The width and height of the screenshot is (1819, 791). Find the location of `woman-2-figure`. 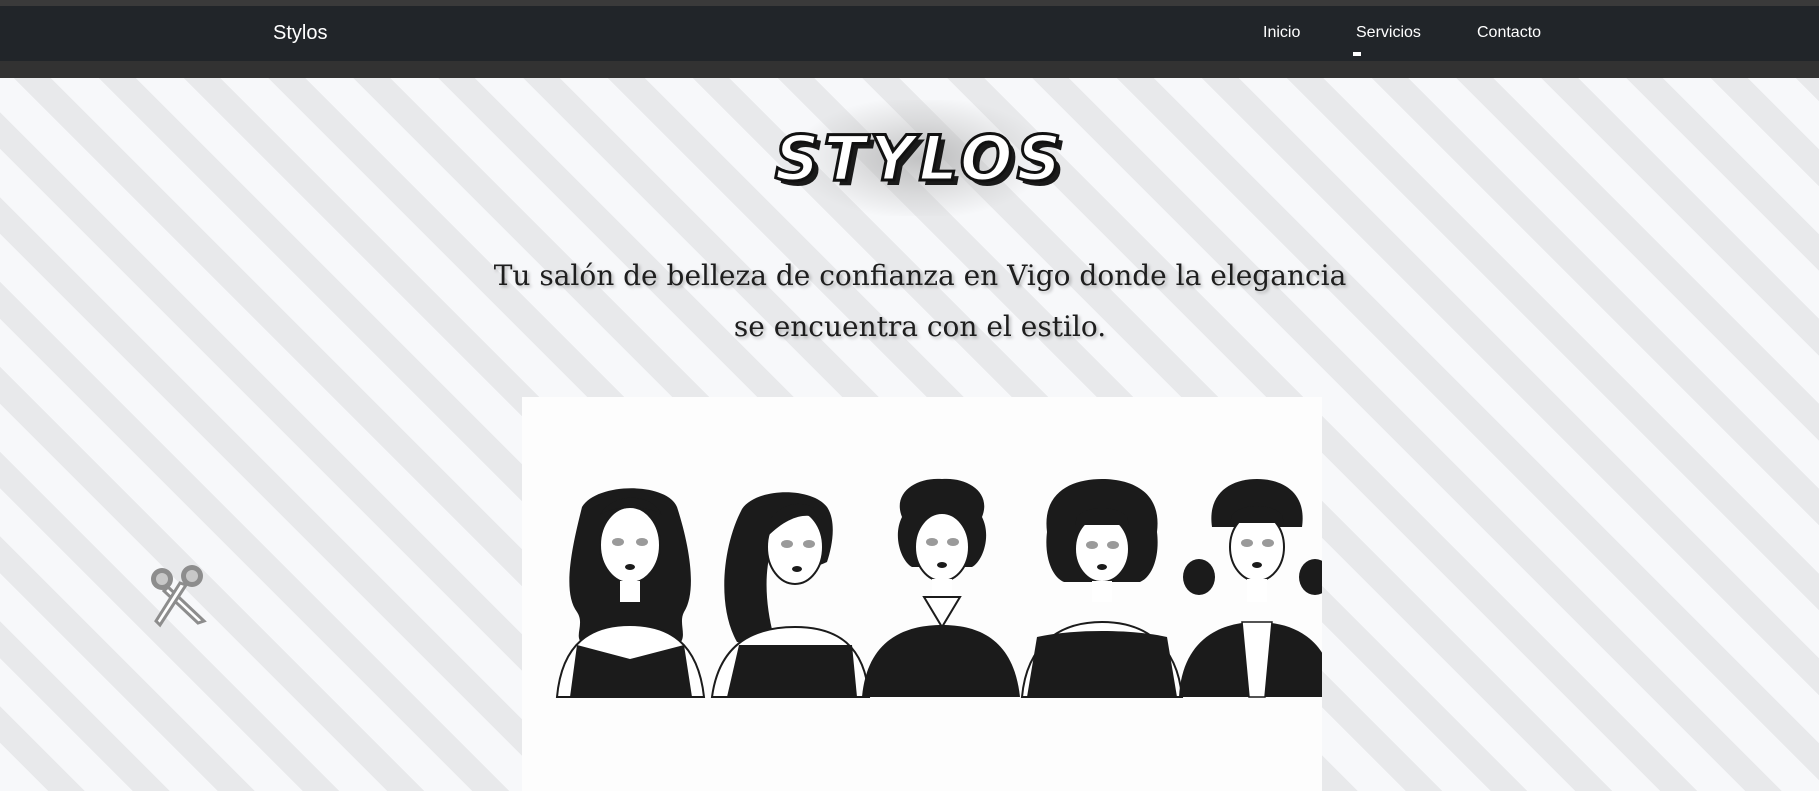

woman-2-figure is located at coordinates (790, 595).